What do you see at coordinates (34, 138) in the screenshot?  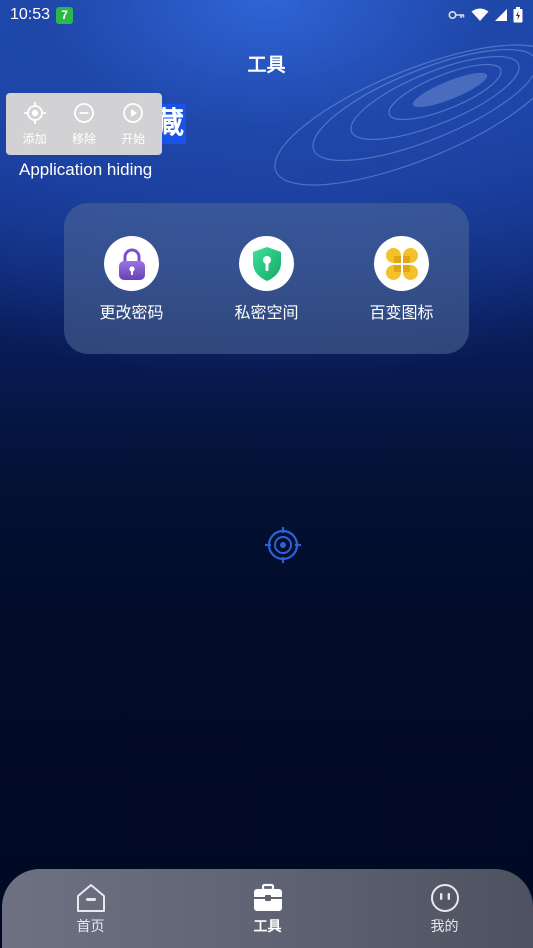 I see `overlay-add-label: 添加` at bounding box center [34, 138].